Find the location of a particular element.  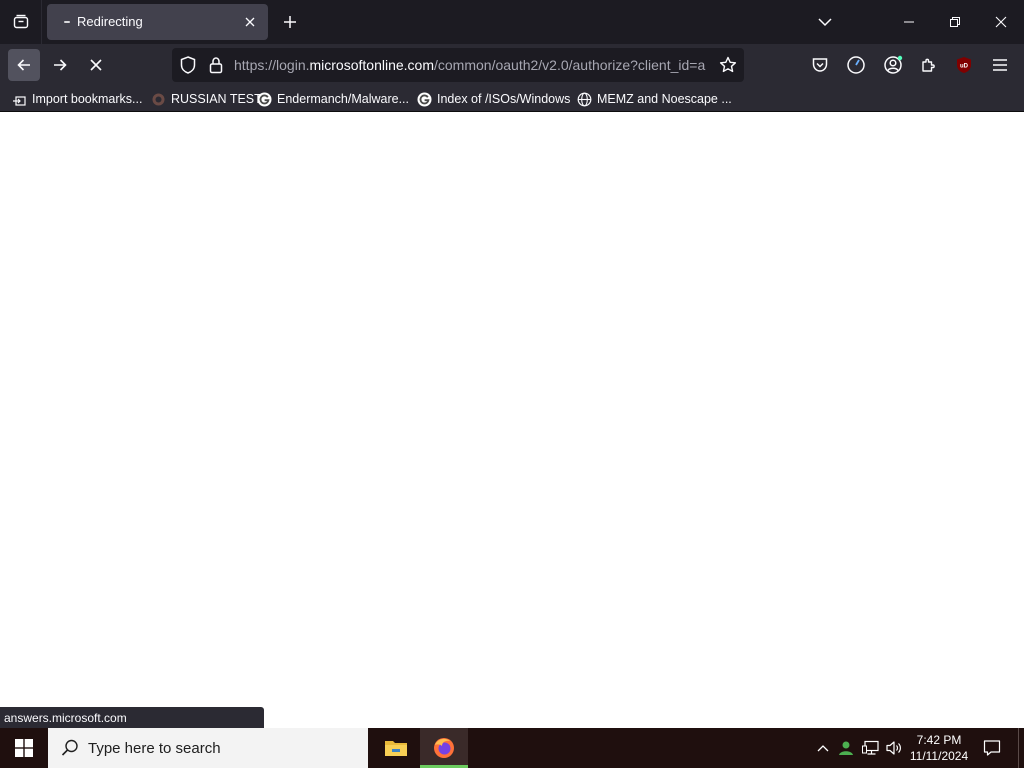

chevron-down-icon is located at coordinates (825, 22).